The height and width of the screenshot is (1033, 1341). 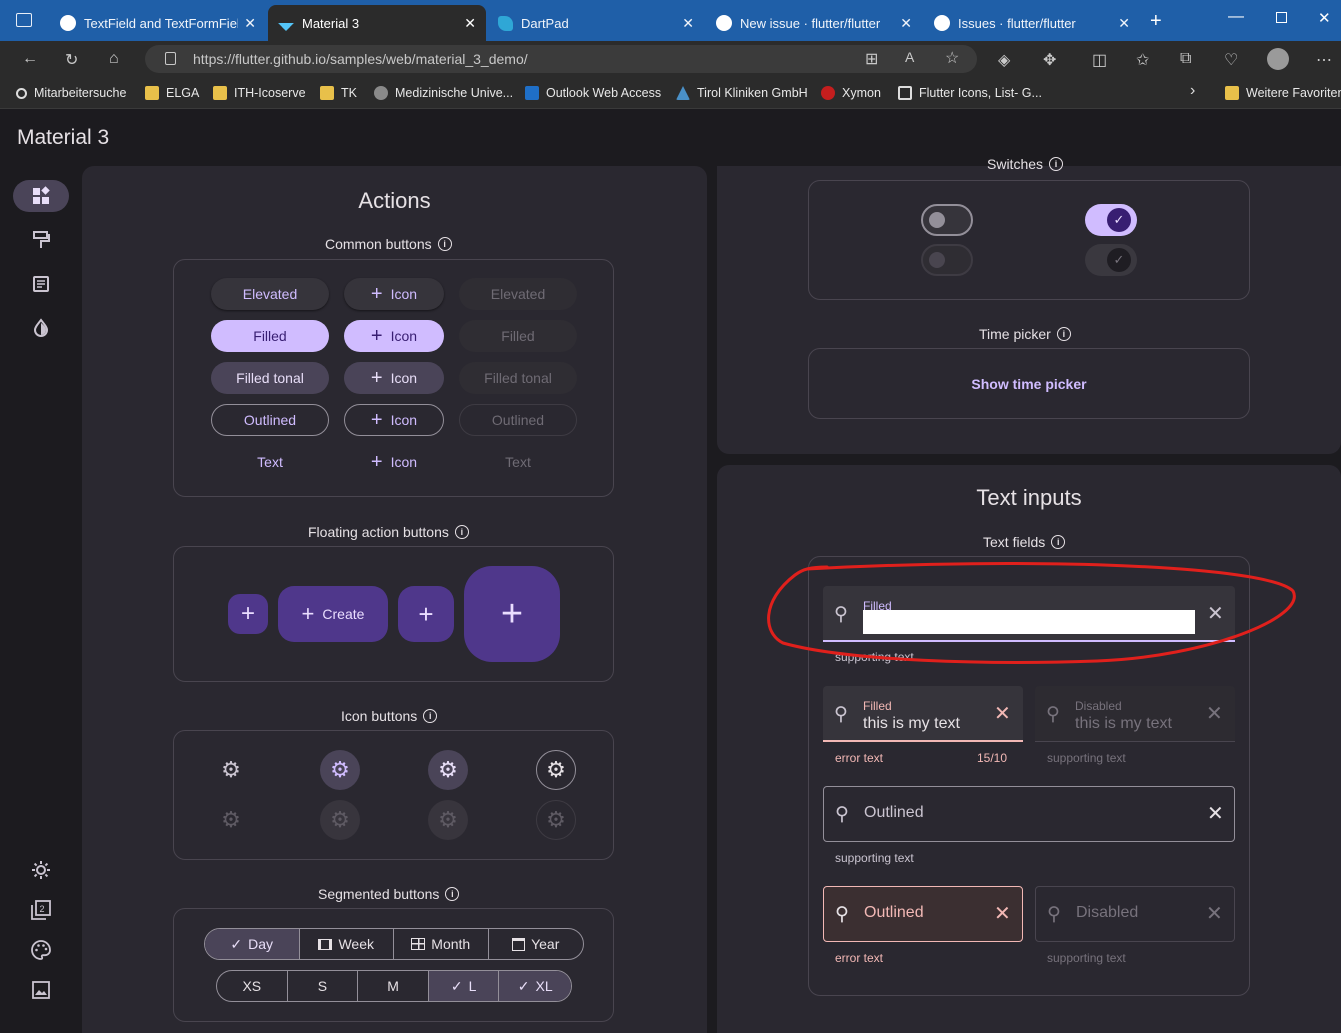 I want to click on close-window-icon: ✕, so click(x=1324, y=18).